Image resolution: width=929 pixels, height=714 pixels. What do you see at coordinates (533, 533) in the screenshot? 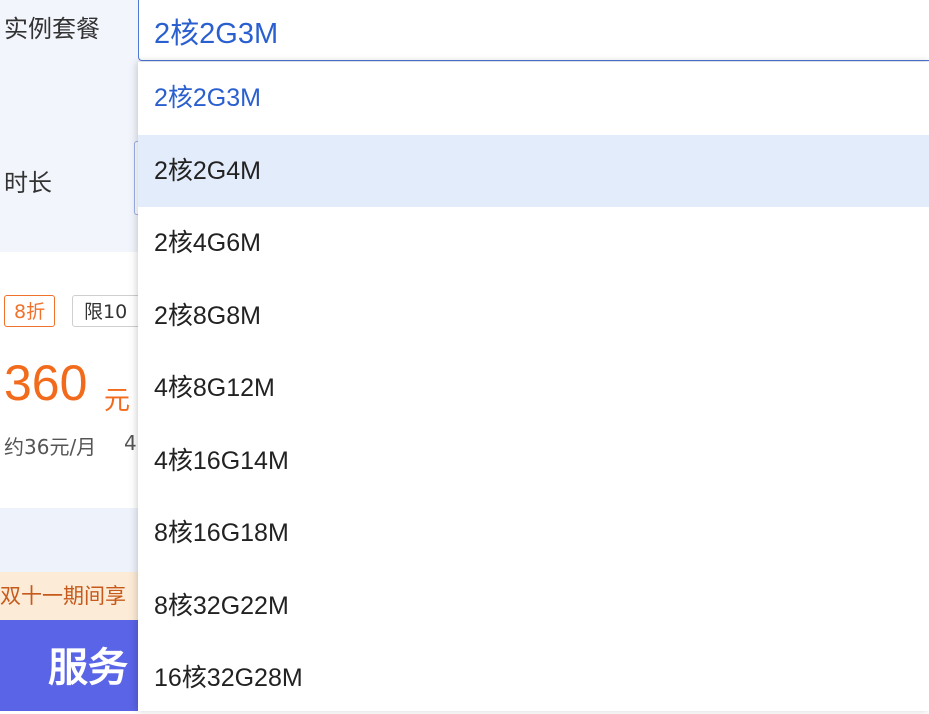
I see `dropdown-option: 8核16G18M` at bounding box center [533, 533].